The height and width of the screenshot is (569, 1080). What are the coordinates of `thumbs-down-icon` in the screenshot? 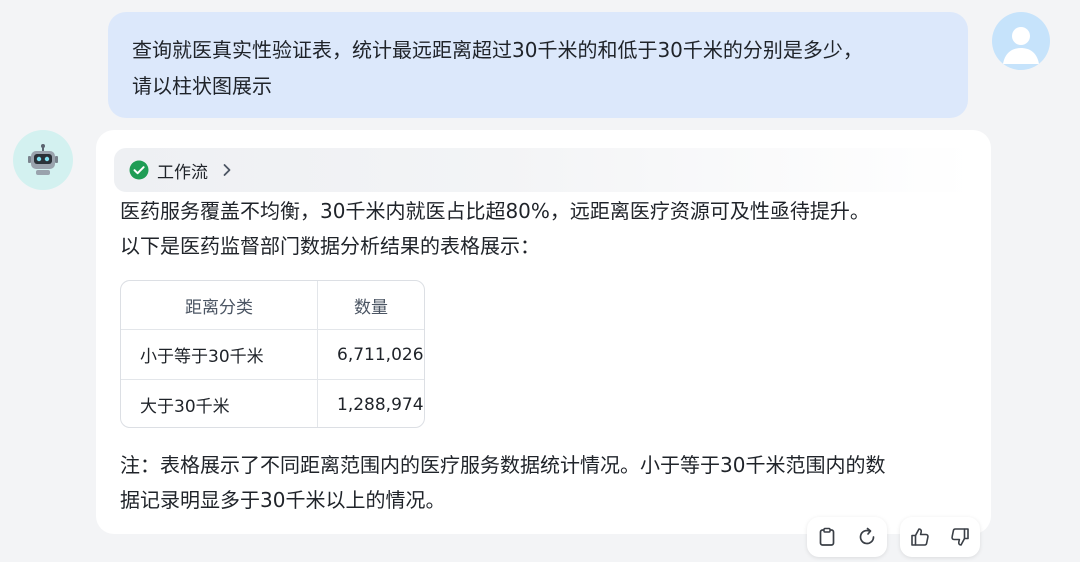 It's located at (960, 537).